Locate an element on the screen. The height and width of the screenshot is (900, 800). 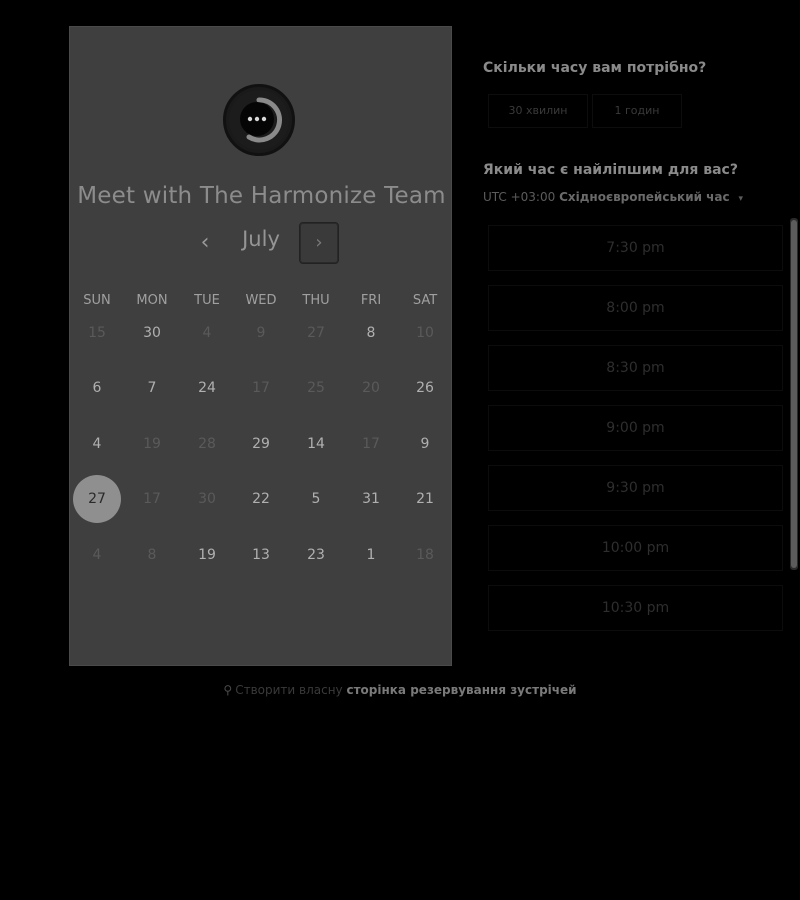
timezone-offset: UTC +03:00 is located at coordinates (519, 197).